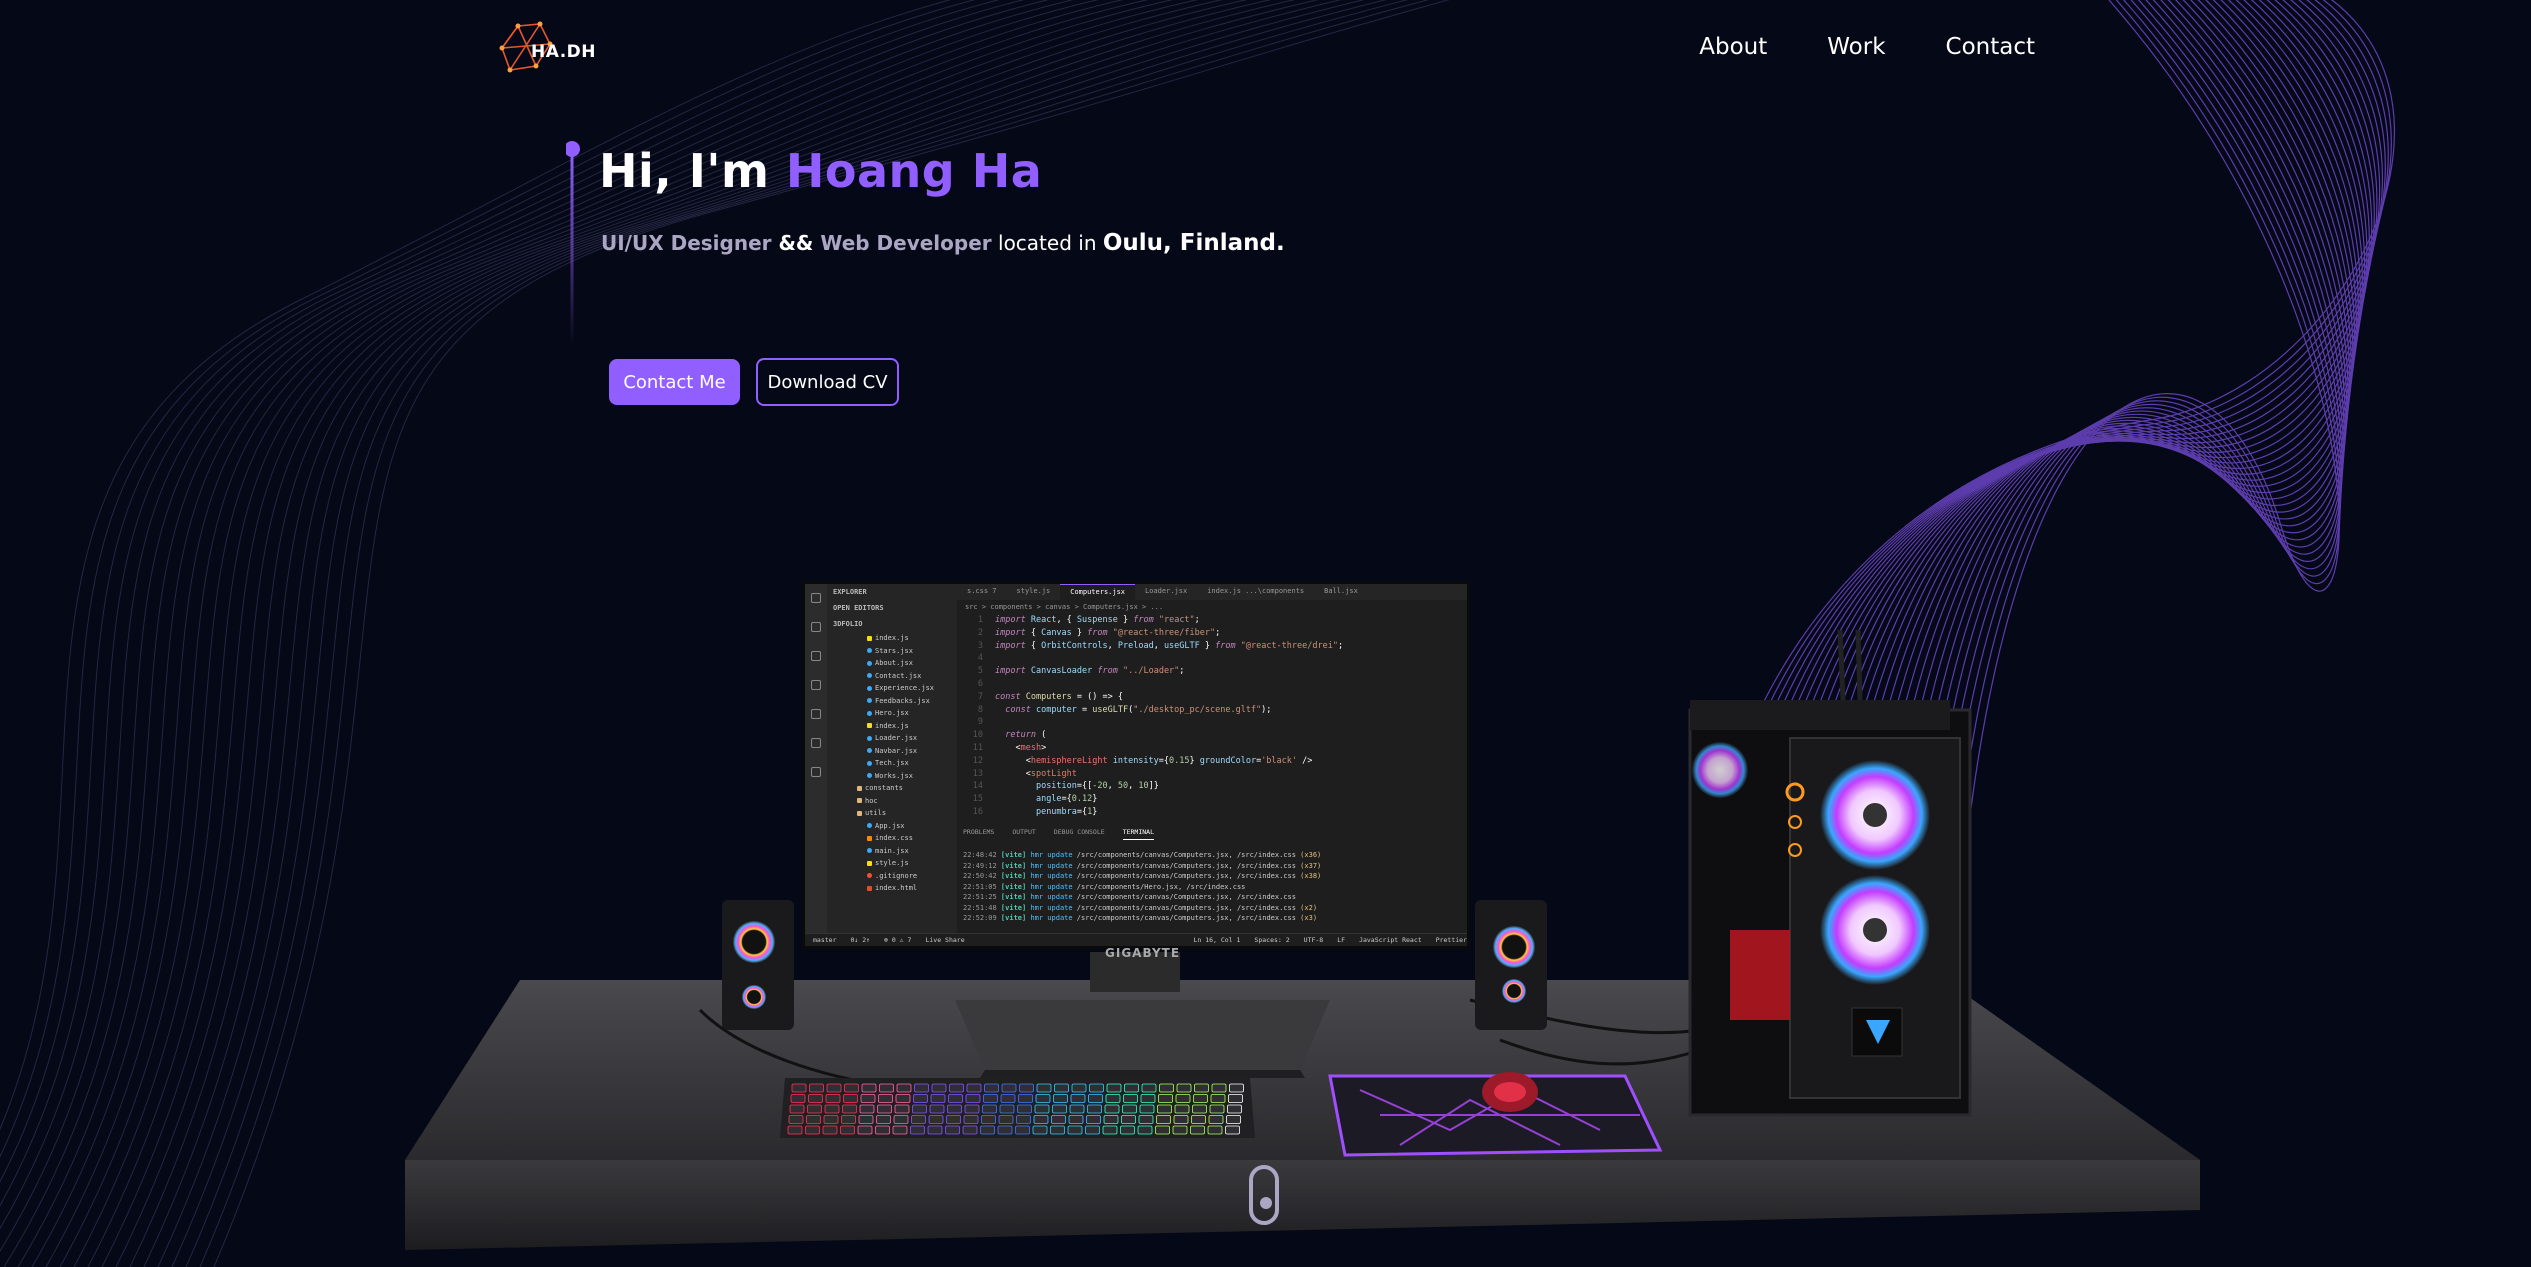 The height and width of the screenshot is (1267, 2531). I want to click on extensions-icon, so click(816, 714).